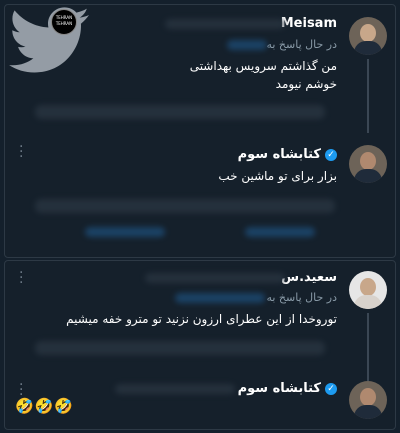 The height and width of the screenshot is (433, 400). I want to click on watermark-badge: TEHRAN TEHRAN, so click(64, 22).